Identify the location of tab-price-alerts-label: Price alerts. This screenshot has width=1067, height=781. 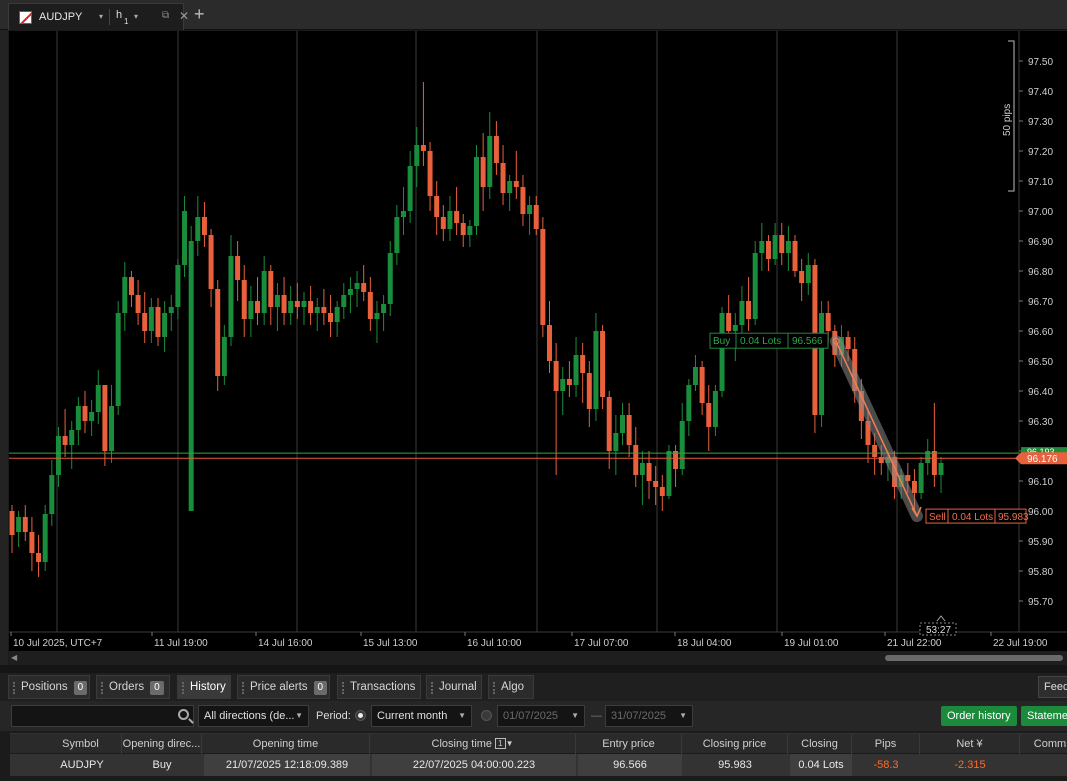
(279, 687).